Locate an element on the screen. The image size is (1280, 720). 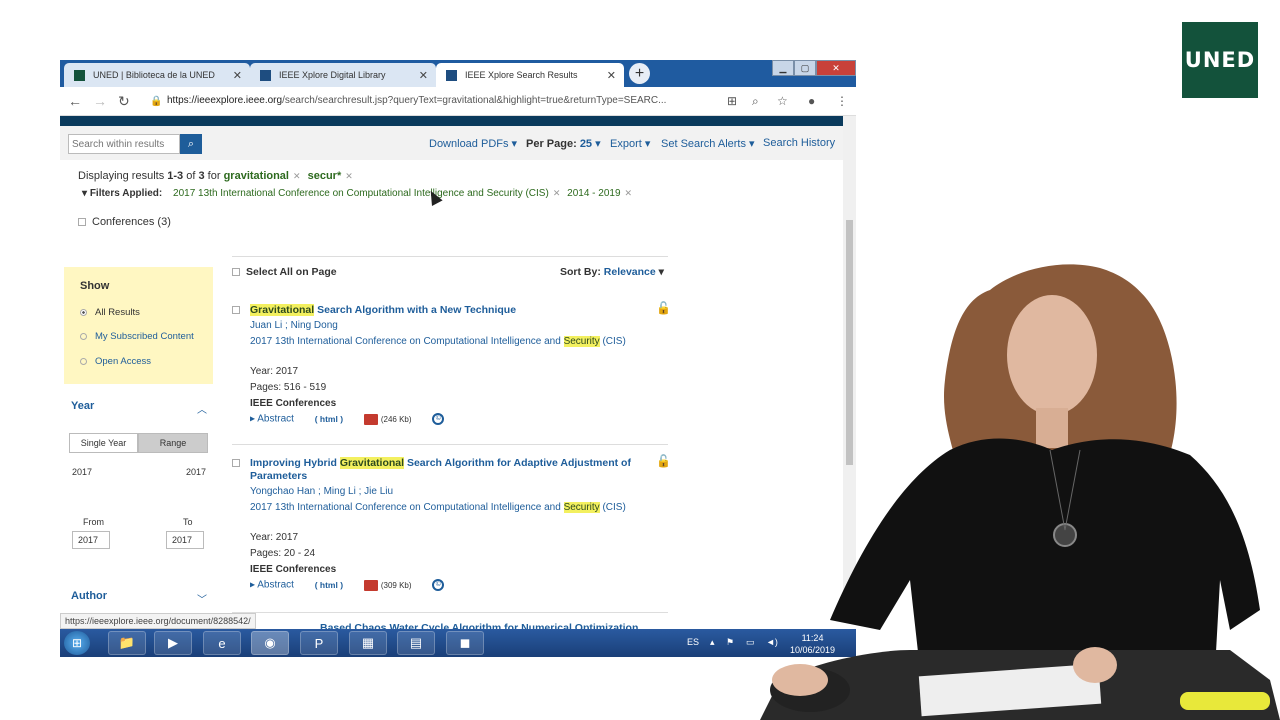
per-page-select: Per Page: 25 ▾ is located at coordinates (563, 143).